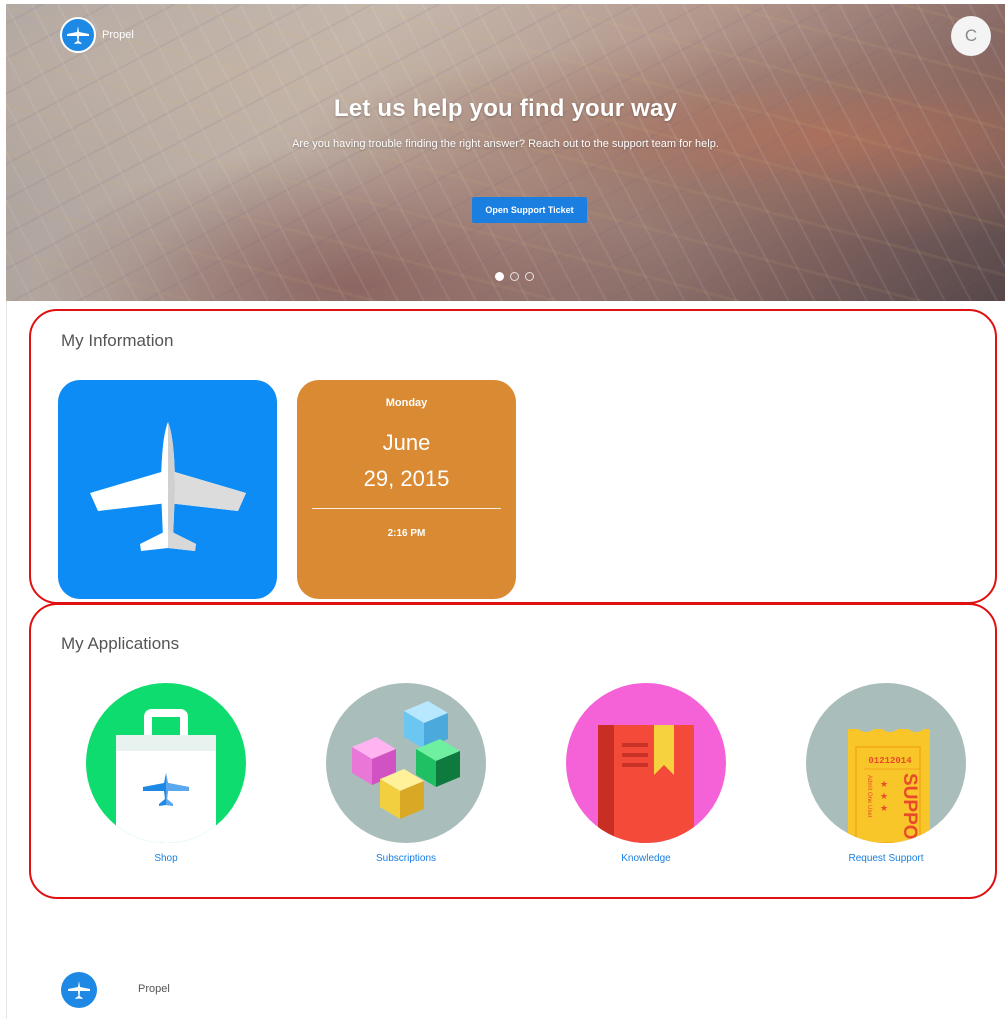  Describe the element at coordinates (406, 508) in the screenshot. I see `date-divider` at that location.